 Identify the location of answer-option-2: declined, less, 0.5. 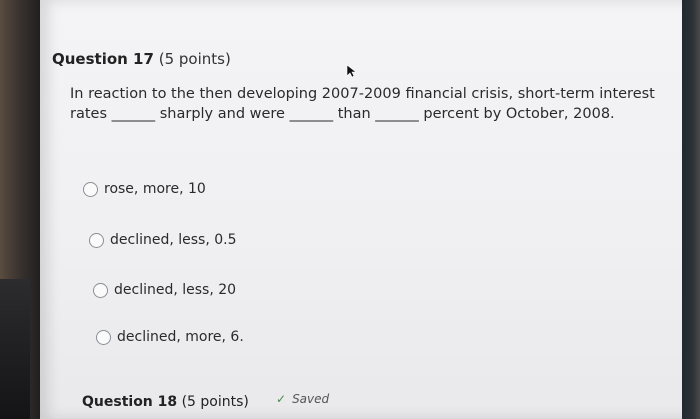
(163, 240).